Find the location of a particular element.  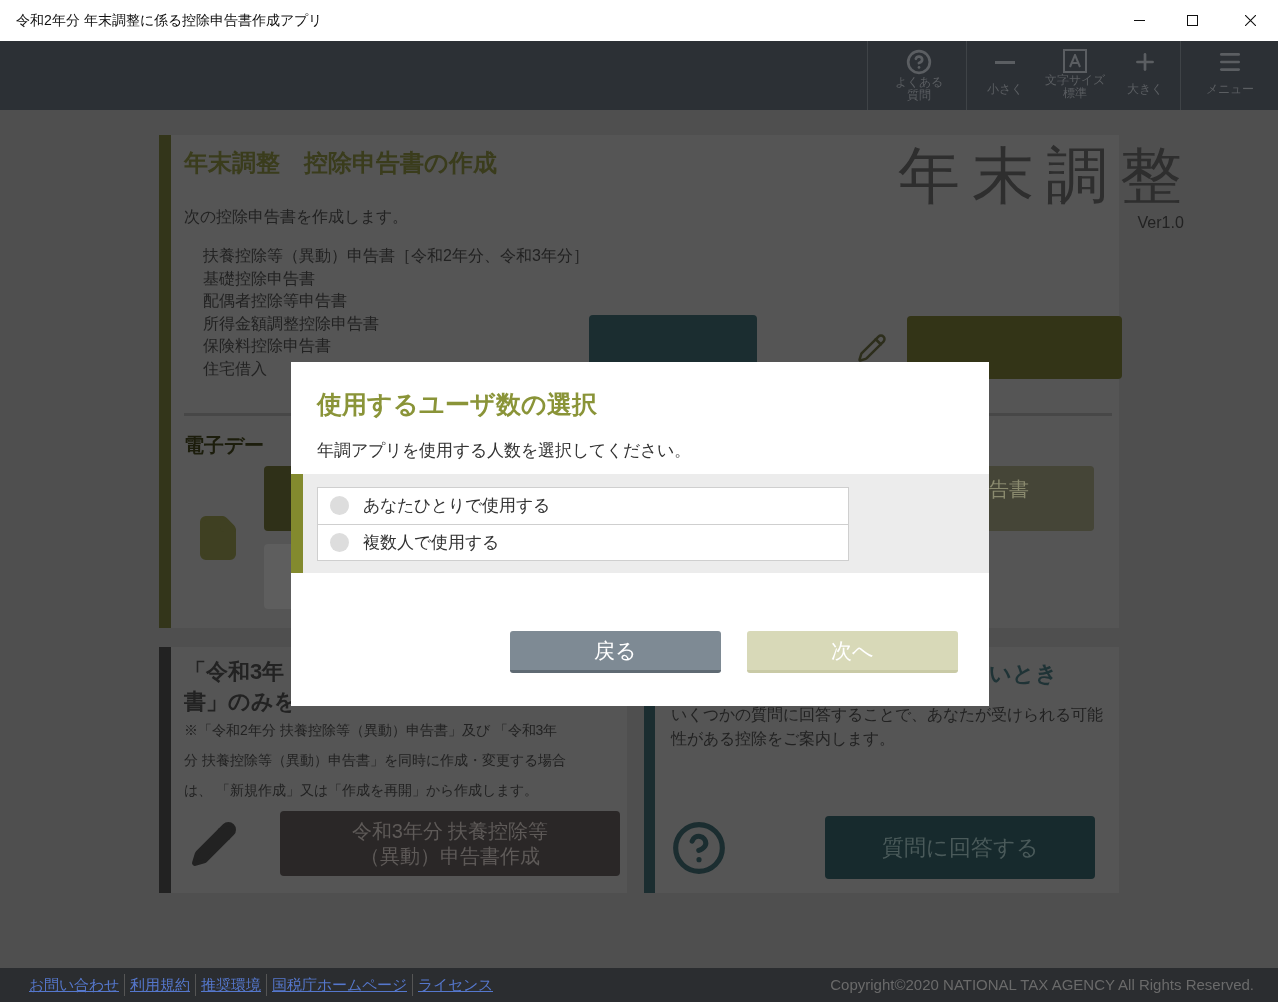

footer-link: 国税庁ホームページ is located at coordinates (339, 985).